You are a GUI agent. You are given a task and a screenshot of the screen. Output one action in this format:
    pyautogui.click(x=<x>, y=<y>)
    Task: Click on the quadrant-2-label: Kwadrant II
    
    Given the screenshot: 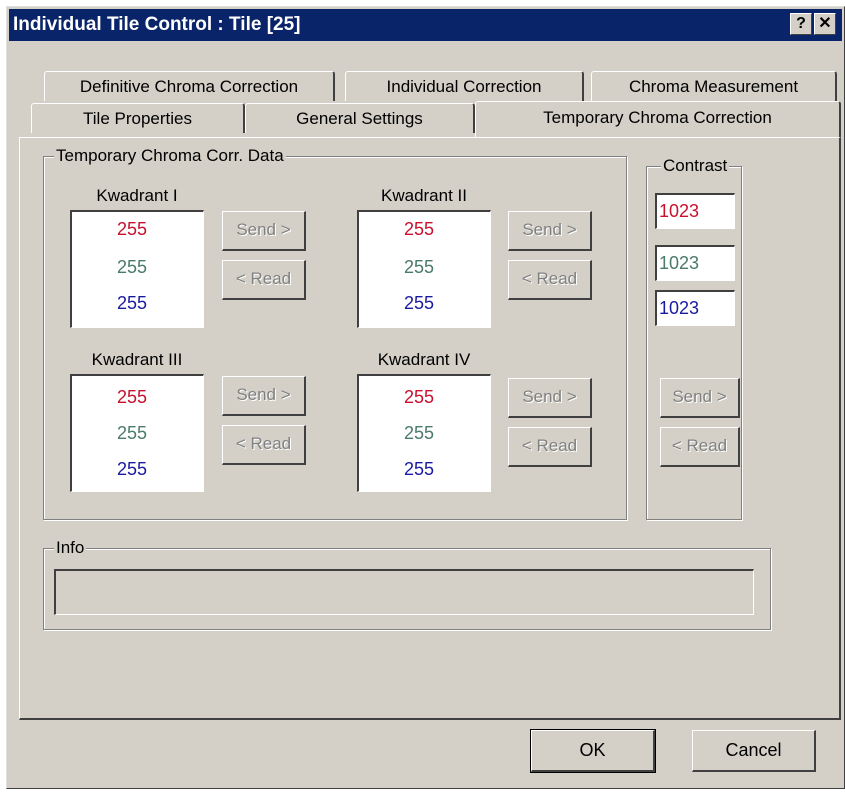 What is the action you would take?
    pyautogui.click(x=424, y=195)
    